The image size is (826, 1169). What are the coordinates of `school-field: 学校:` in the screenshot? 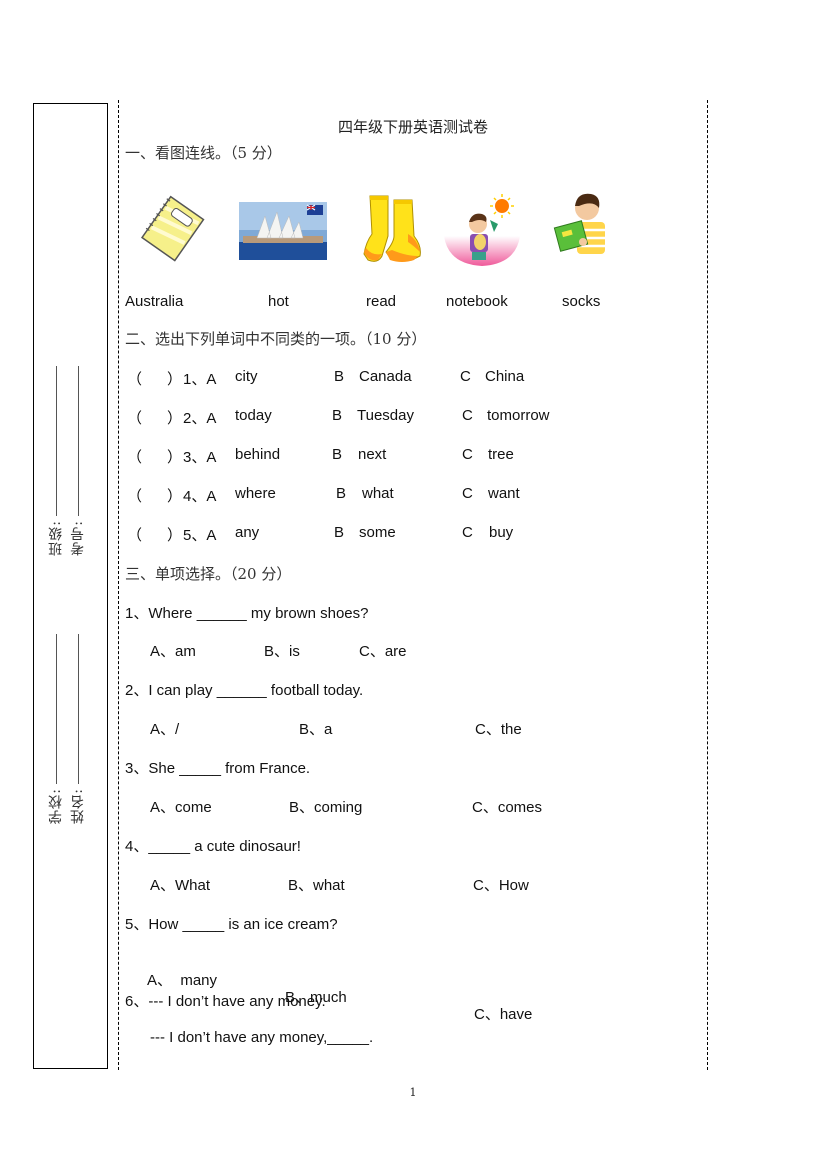 It's located at (56, 729).